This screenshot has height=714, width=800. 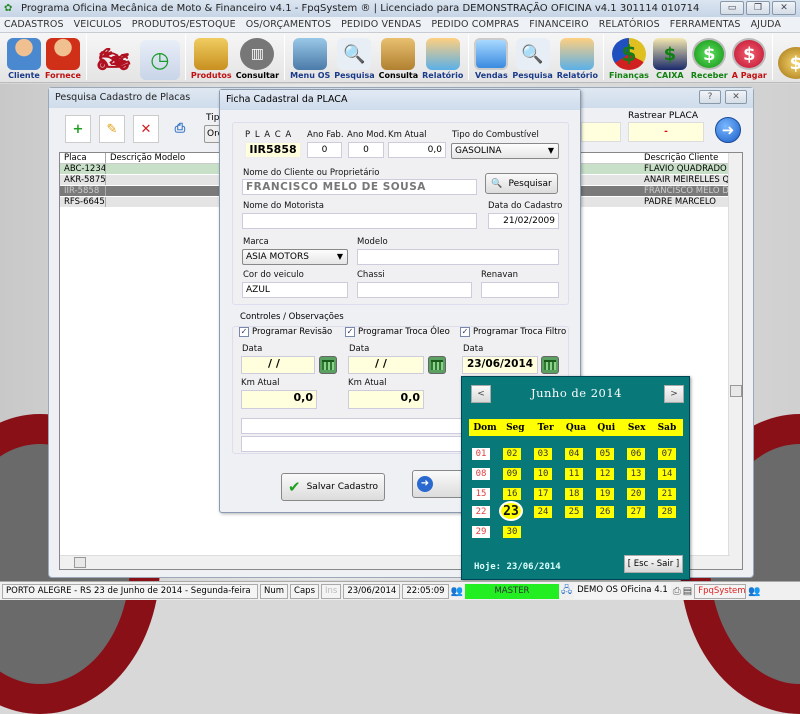 I want to click on calendar-day: 10, so click(x=543, y=474).